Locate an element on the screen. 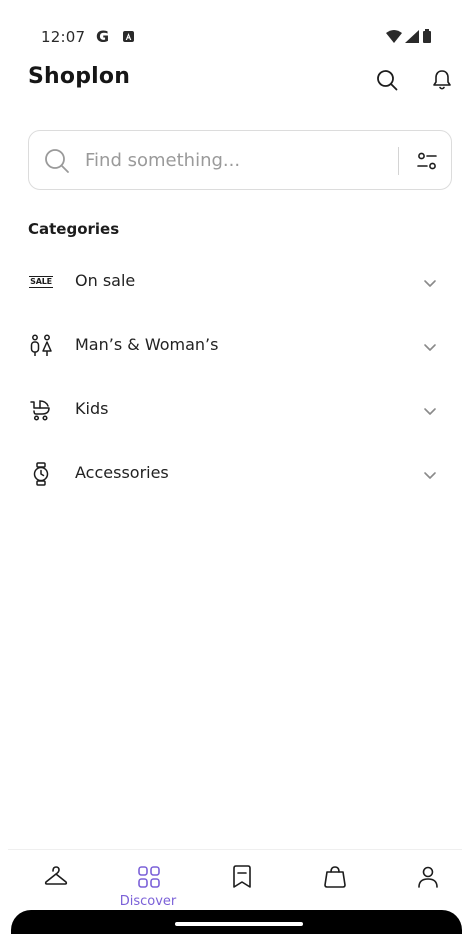 The width and height of the screenshot is (462, 934). battery-icon is located at coordinates (427, 36).